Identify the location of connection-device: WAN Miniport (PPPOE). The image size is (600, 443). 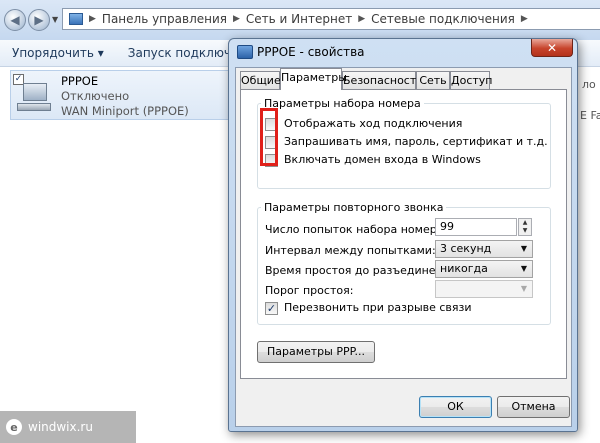
(125, 111).